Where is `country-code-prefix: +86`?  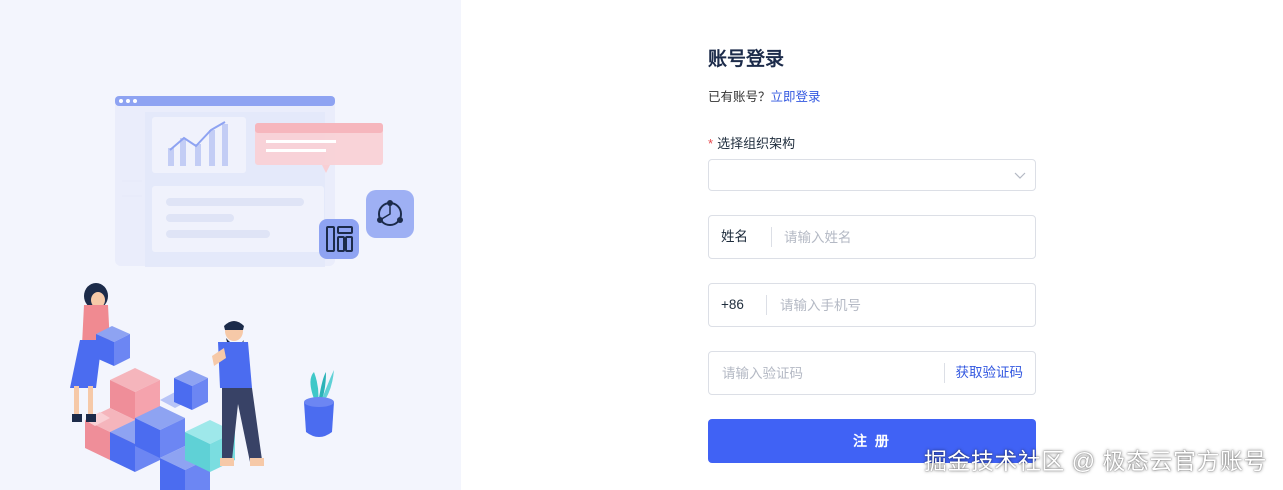
country-code-prefix: +86 is located at coordinates (732, 304).